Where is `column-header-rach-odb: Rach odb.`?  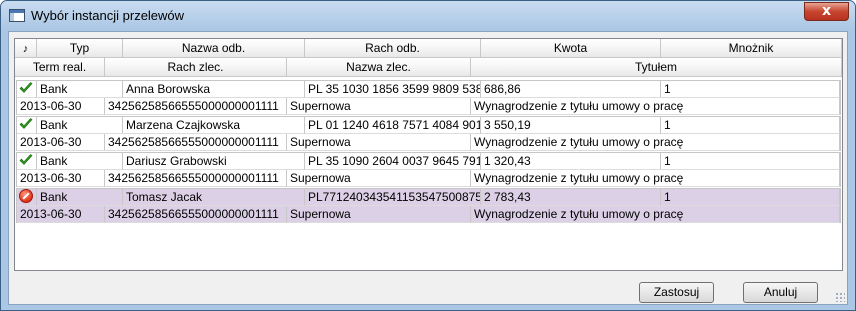 column-header-rach-odb: Rach odb. is located at coordinates (393, 48).